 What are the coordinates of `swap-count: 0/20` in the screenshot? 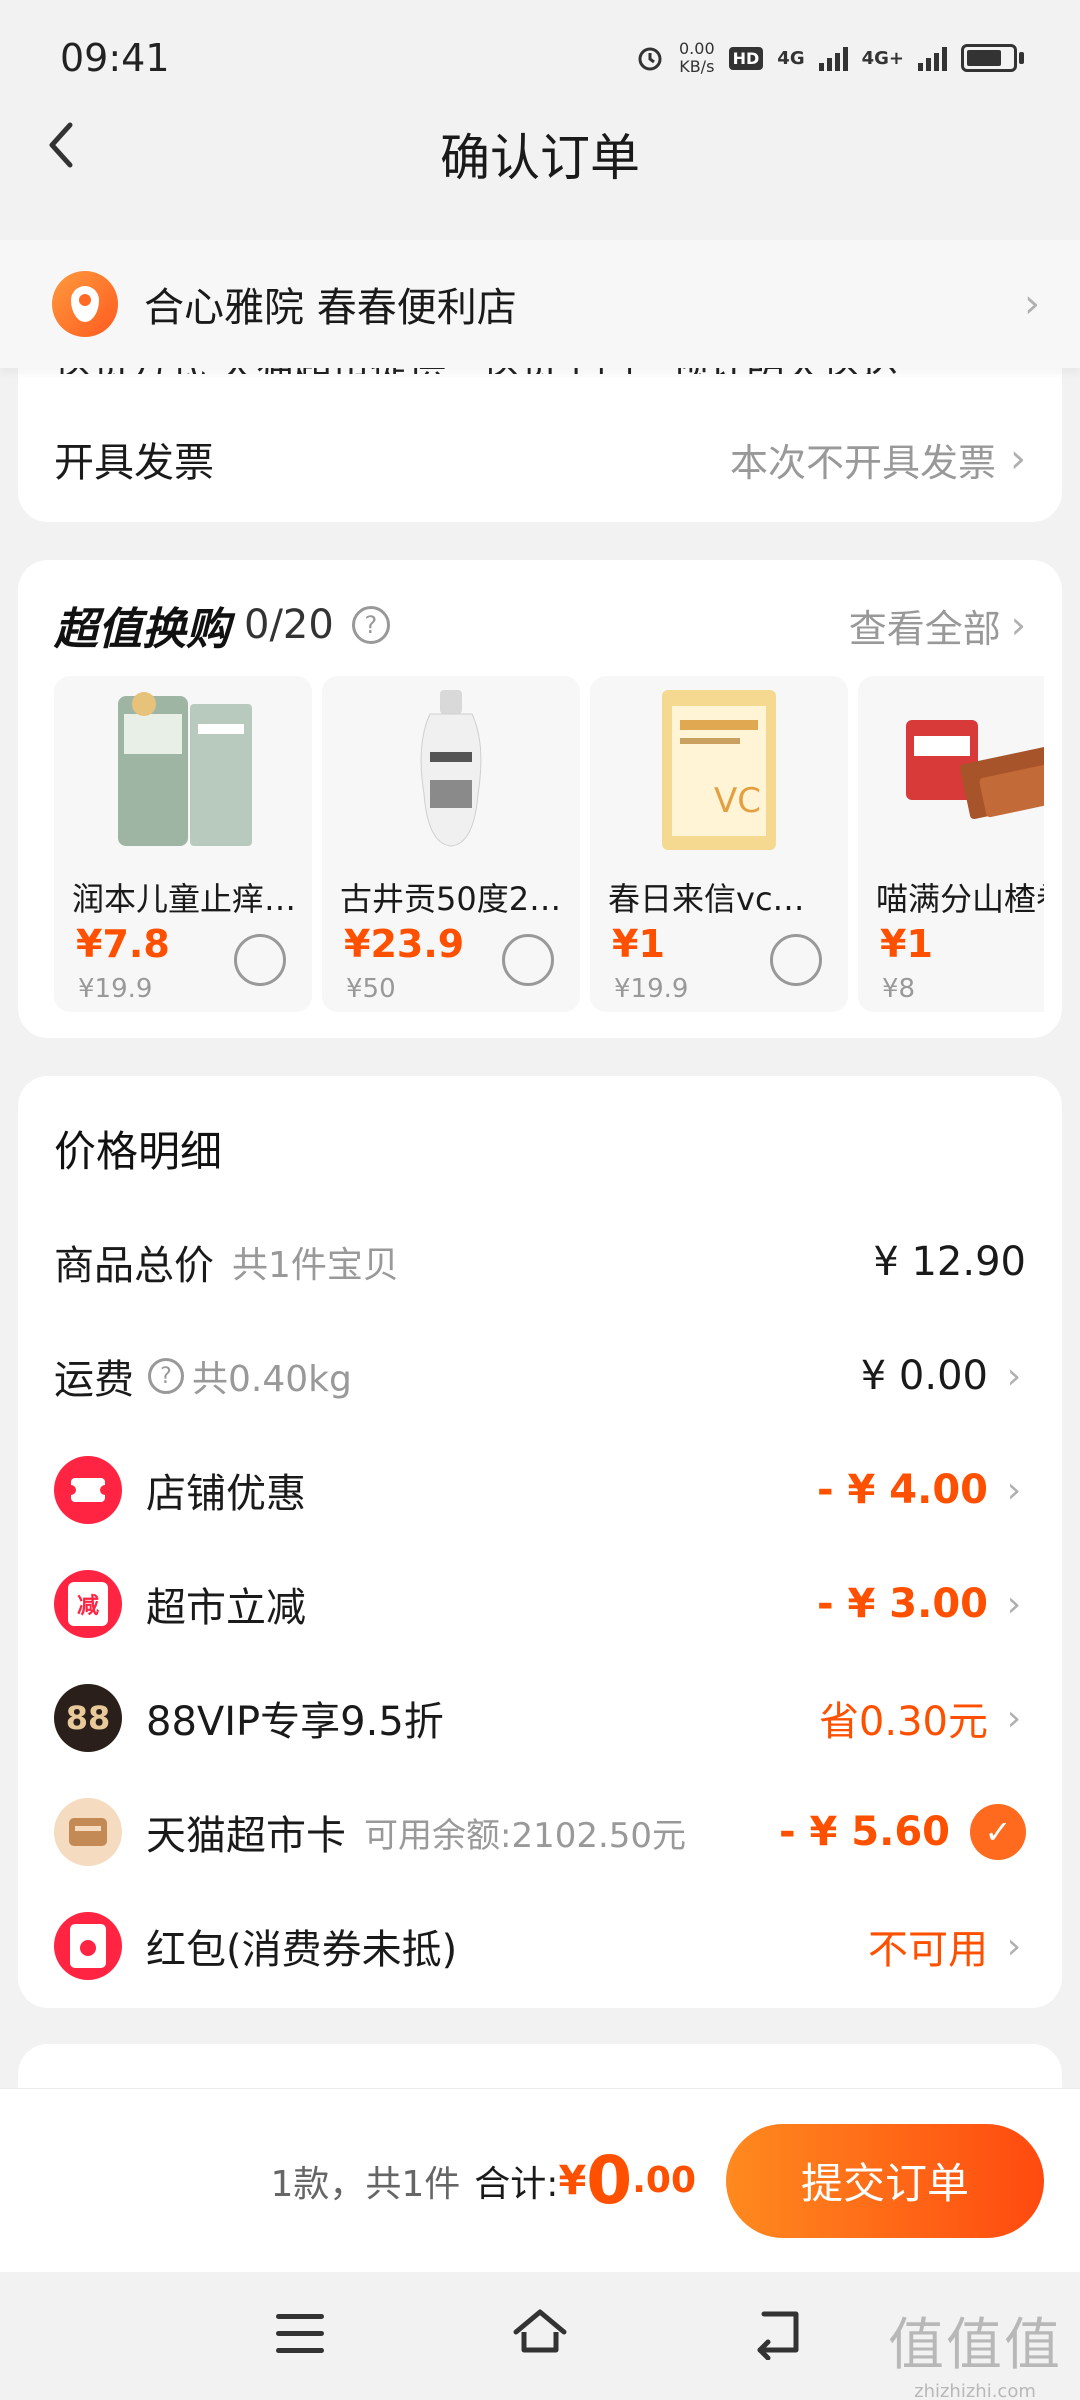 It's located at (289, 625).